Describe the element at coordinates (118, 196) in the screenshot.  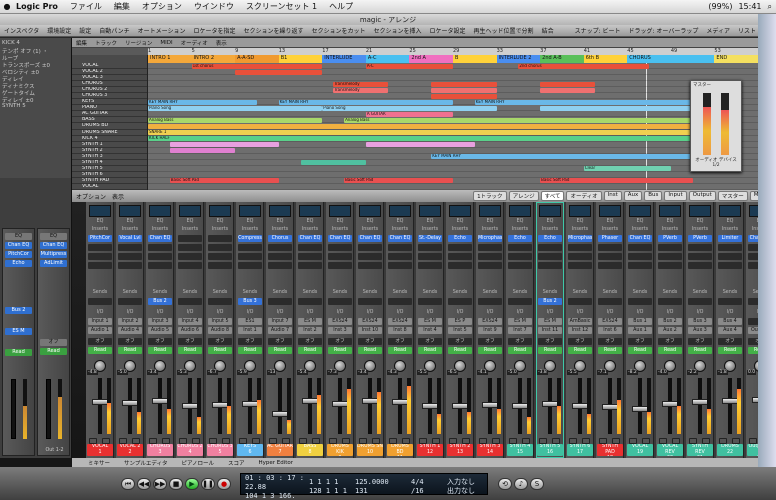
I see `mixer-view-menu: 表示` at that location.